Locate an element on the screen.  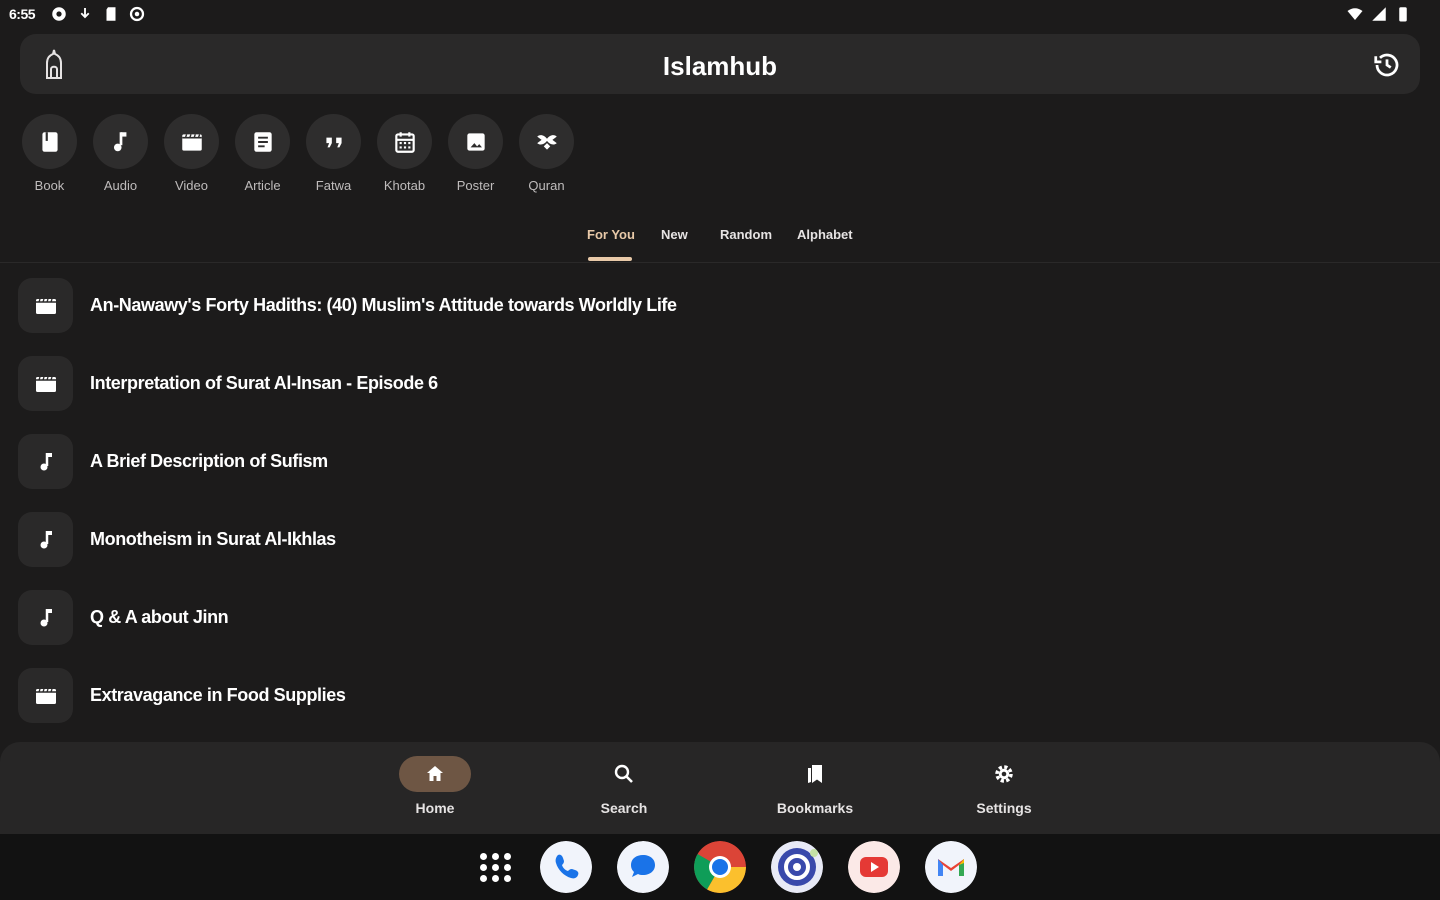
app-drawer-icon is located at coordinates (496, 867).